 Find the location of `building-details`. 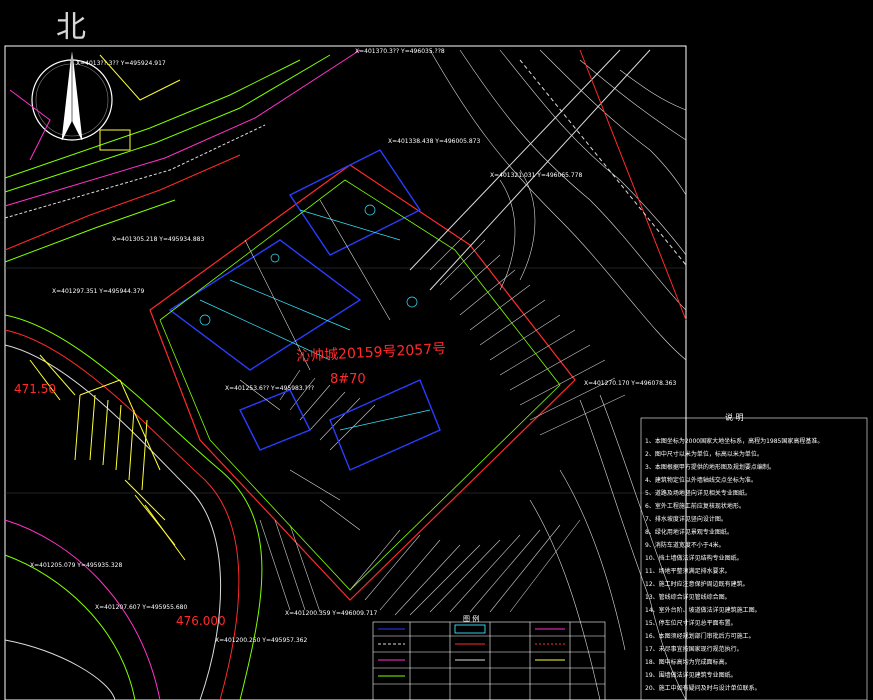

building-details is located at coordinates (315, 317).